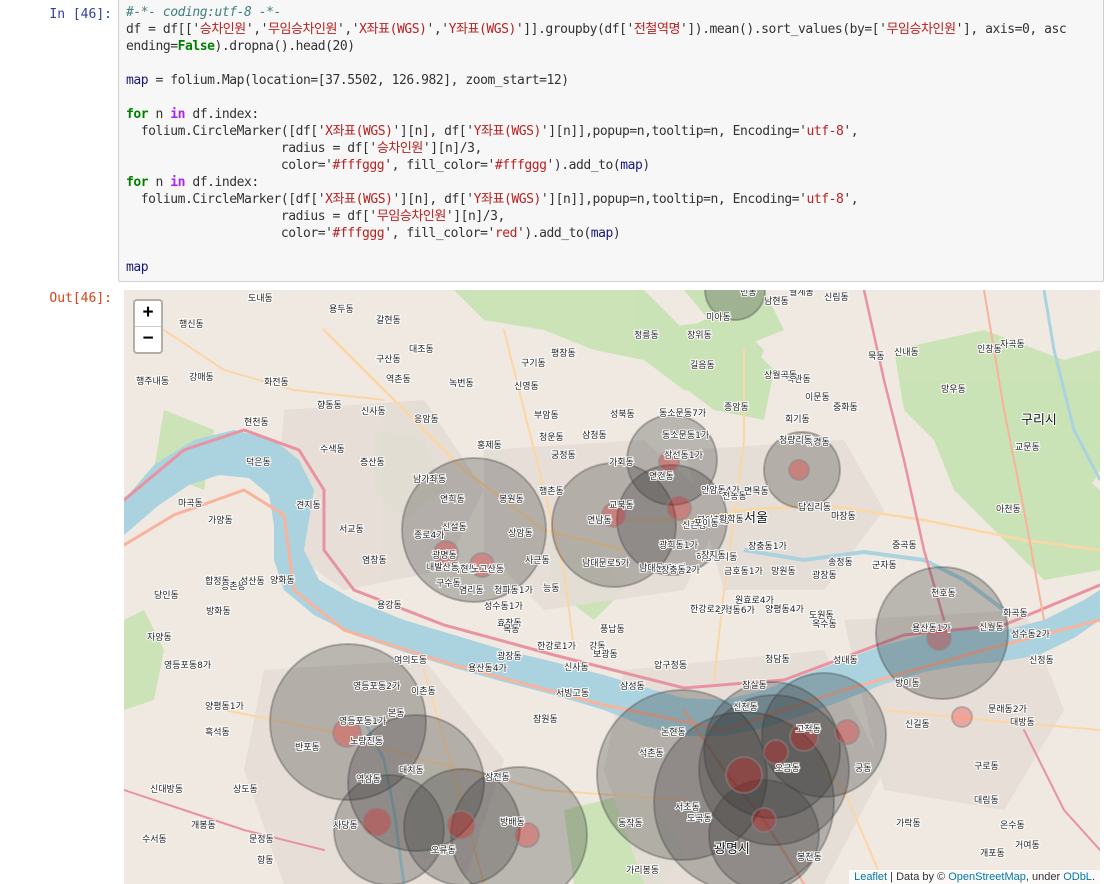  I want to click on map-place-label: 종로4가, so click(429, 535).